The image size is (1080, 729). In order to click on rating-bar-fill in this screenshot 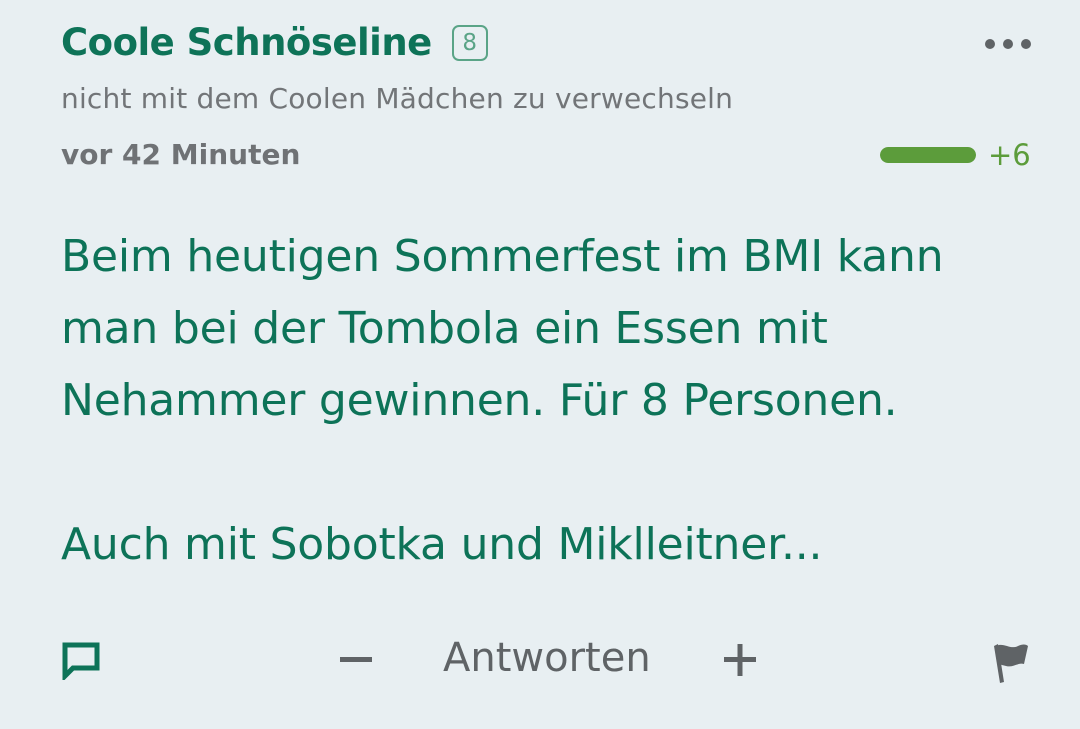, I will do `click(928, 155)`.